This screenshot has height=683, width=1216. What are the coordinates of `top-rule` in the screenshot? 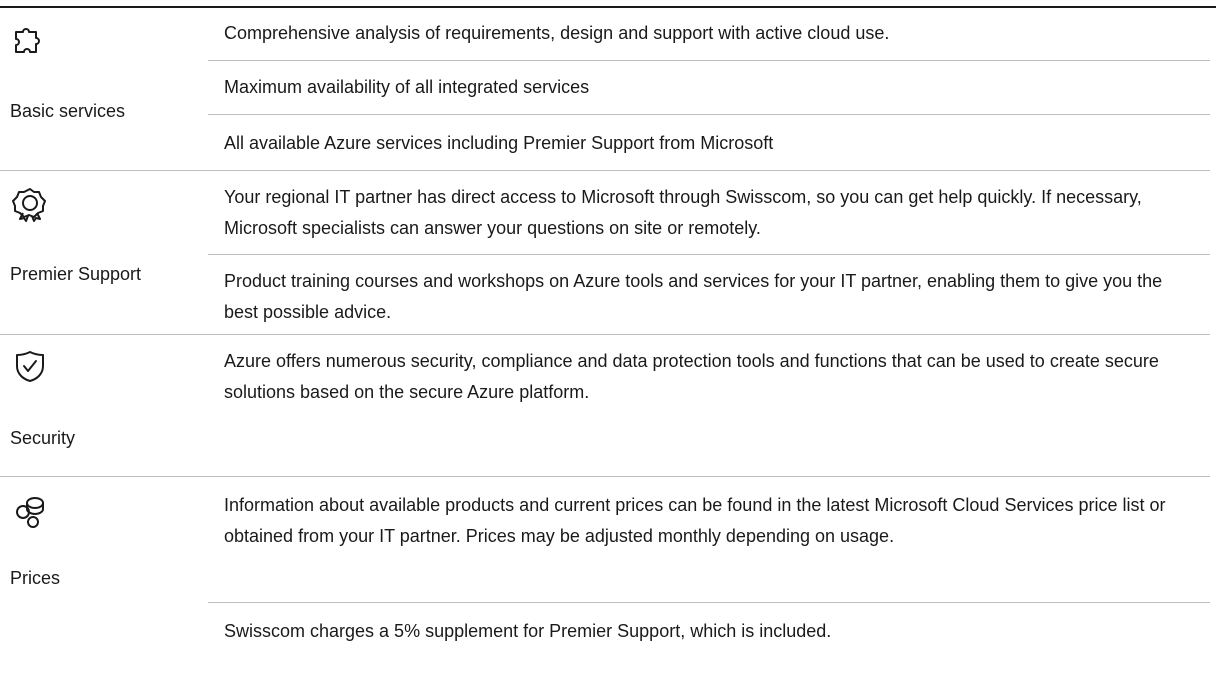 It's located at (608, 7).